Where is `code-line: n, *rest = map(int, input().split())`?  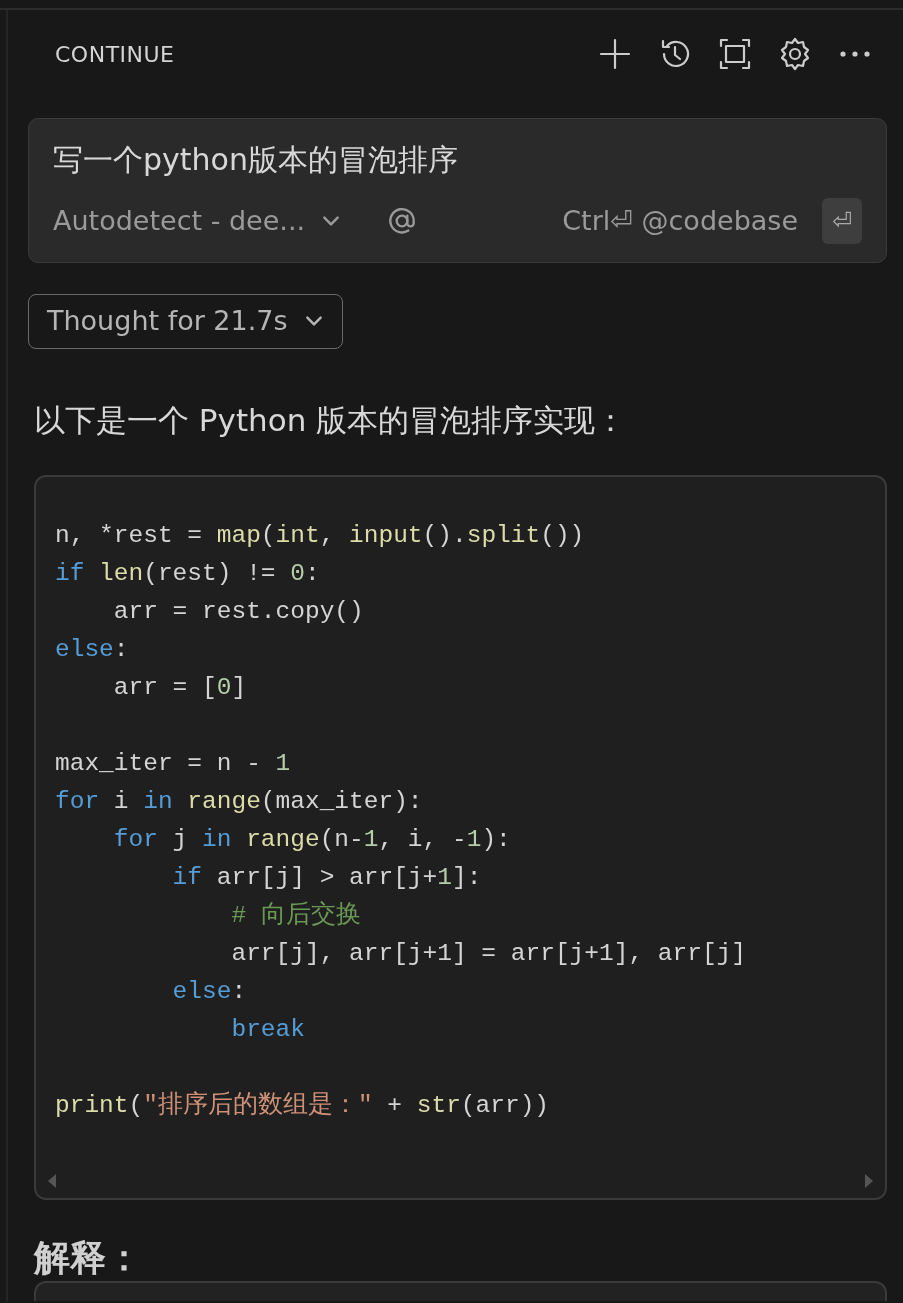
code-line: n, *rest = map(int, input().split()) is located at coordinates (320, 536).